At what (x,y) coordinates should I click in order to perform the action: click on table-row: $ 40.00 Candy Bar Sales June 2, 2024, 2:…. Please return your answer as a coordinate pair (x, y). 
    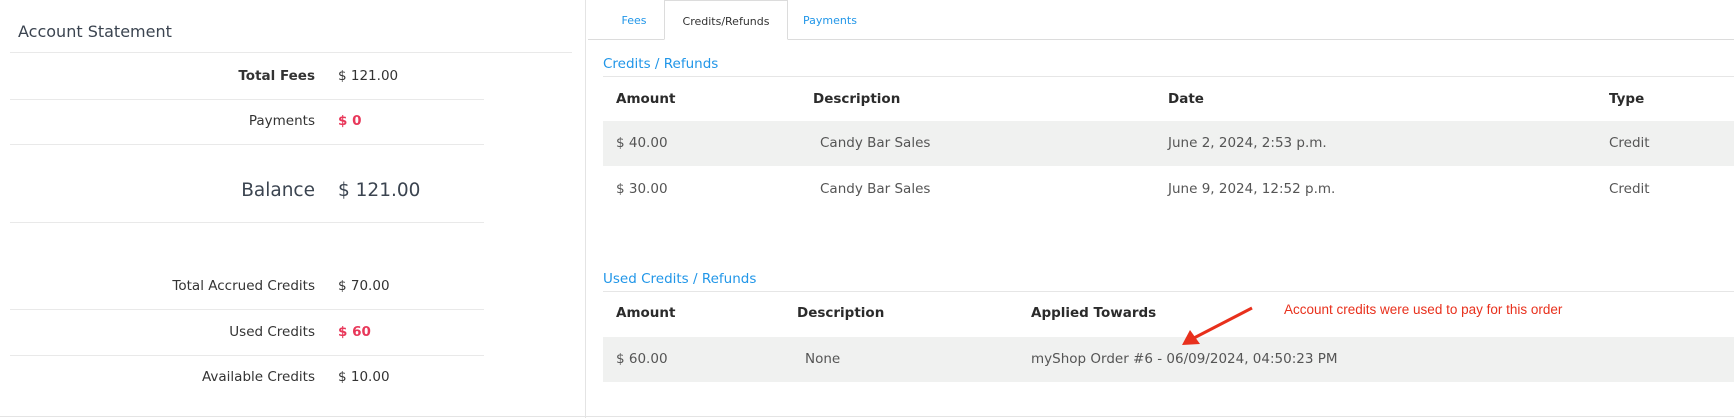
    Looking at the image, I should click on (1168, 143).